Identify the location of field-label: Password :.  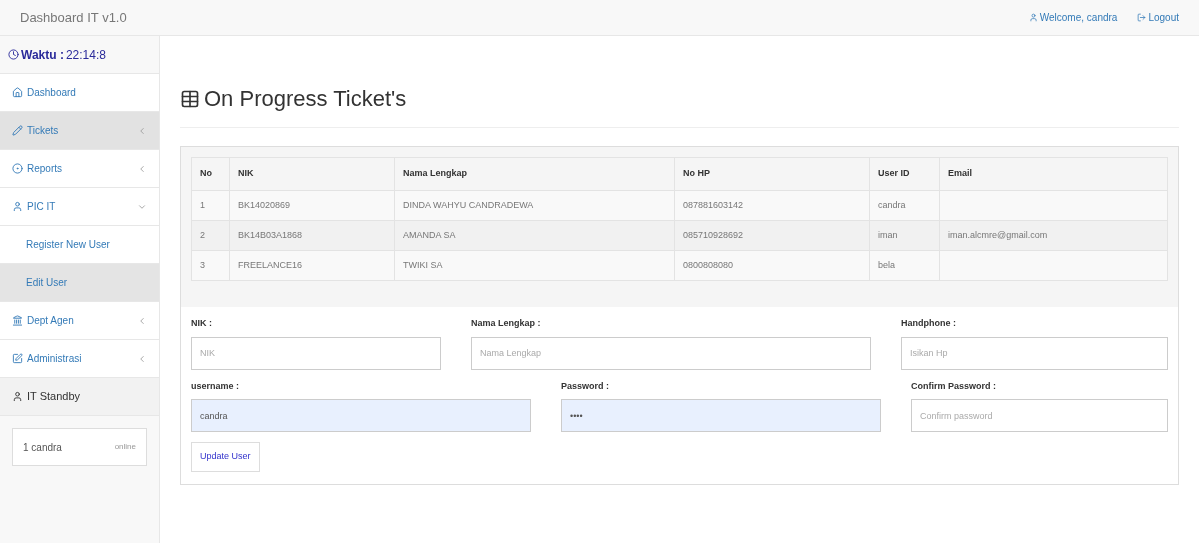
(585, 386).